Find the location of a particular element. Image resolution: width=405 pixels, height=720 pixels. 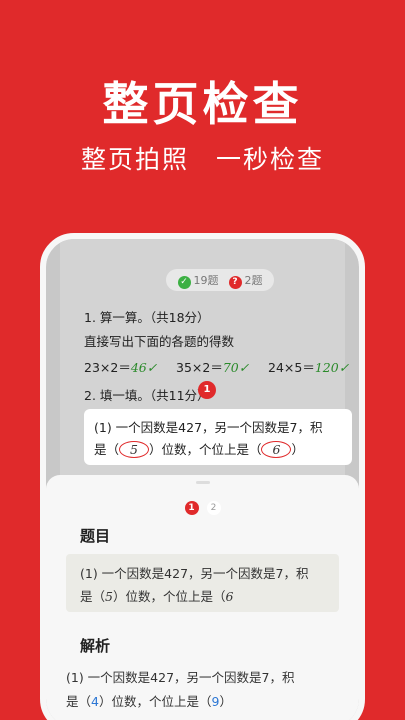

wrong-answer-2: 6 is located at coordinates (276, 449).